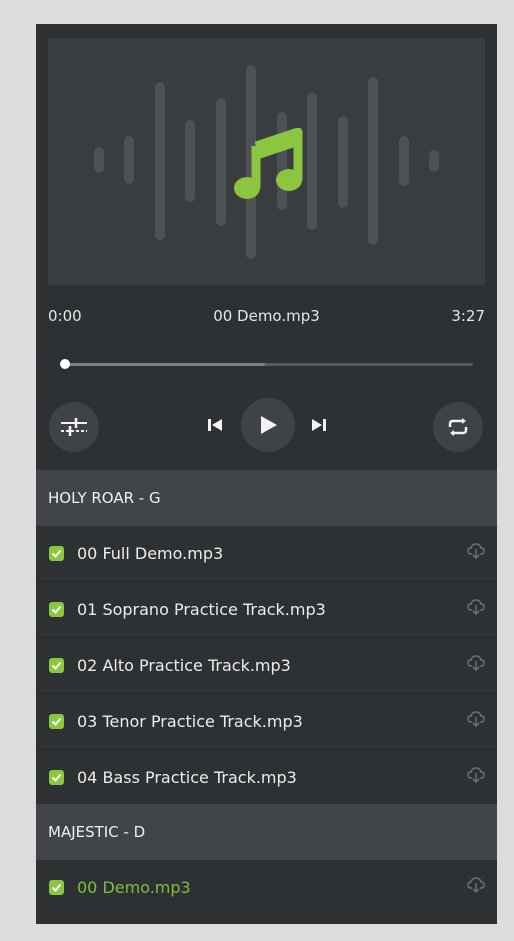 This screenshot has height=941, width=514. Describe the element at coordinates (201, 609) in the screenshot. I see `track-label: 01 Soprano Practice Track.mp3` at that location.